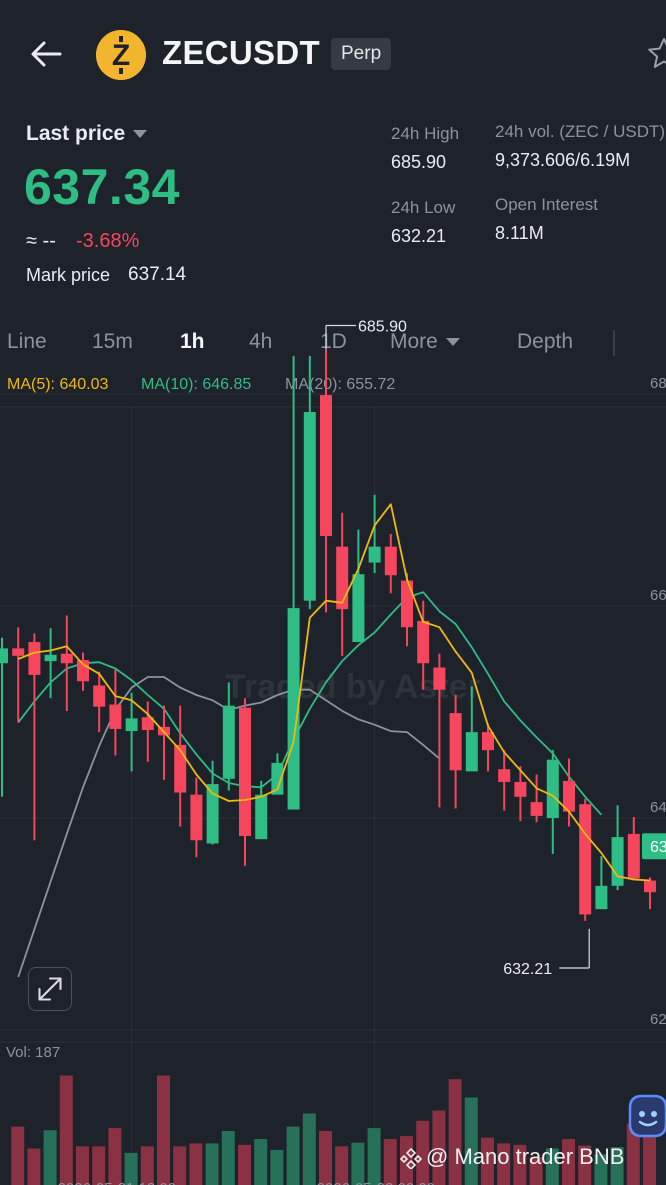  I want to click on current-price-tag-label: 637.34, so click(658, 847).